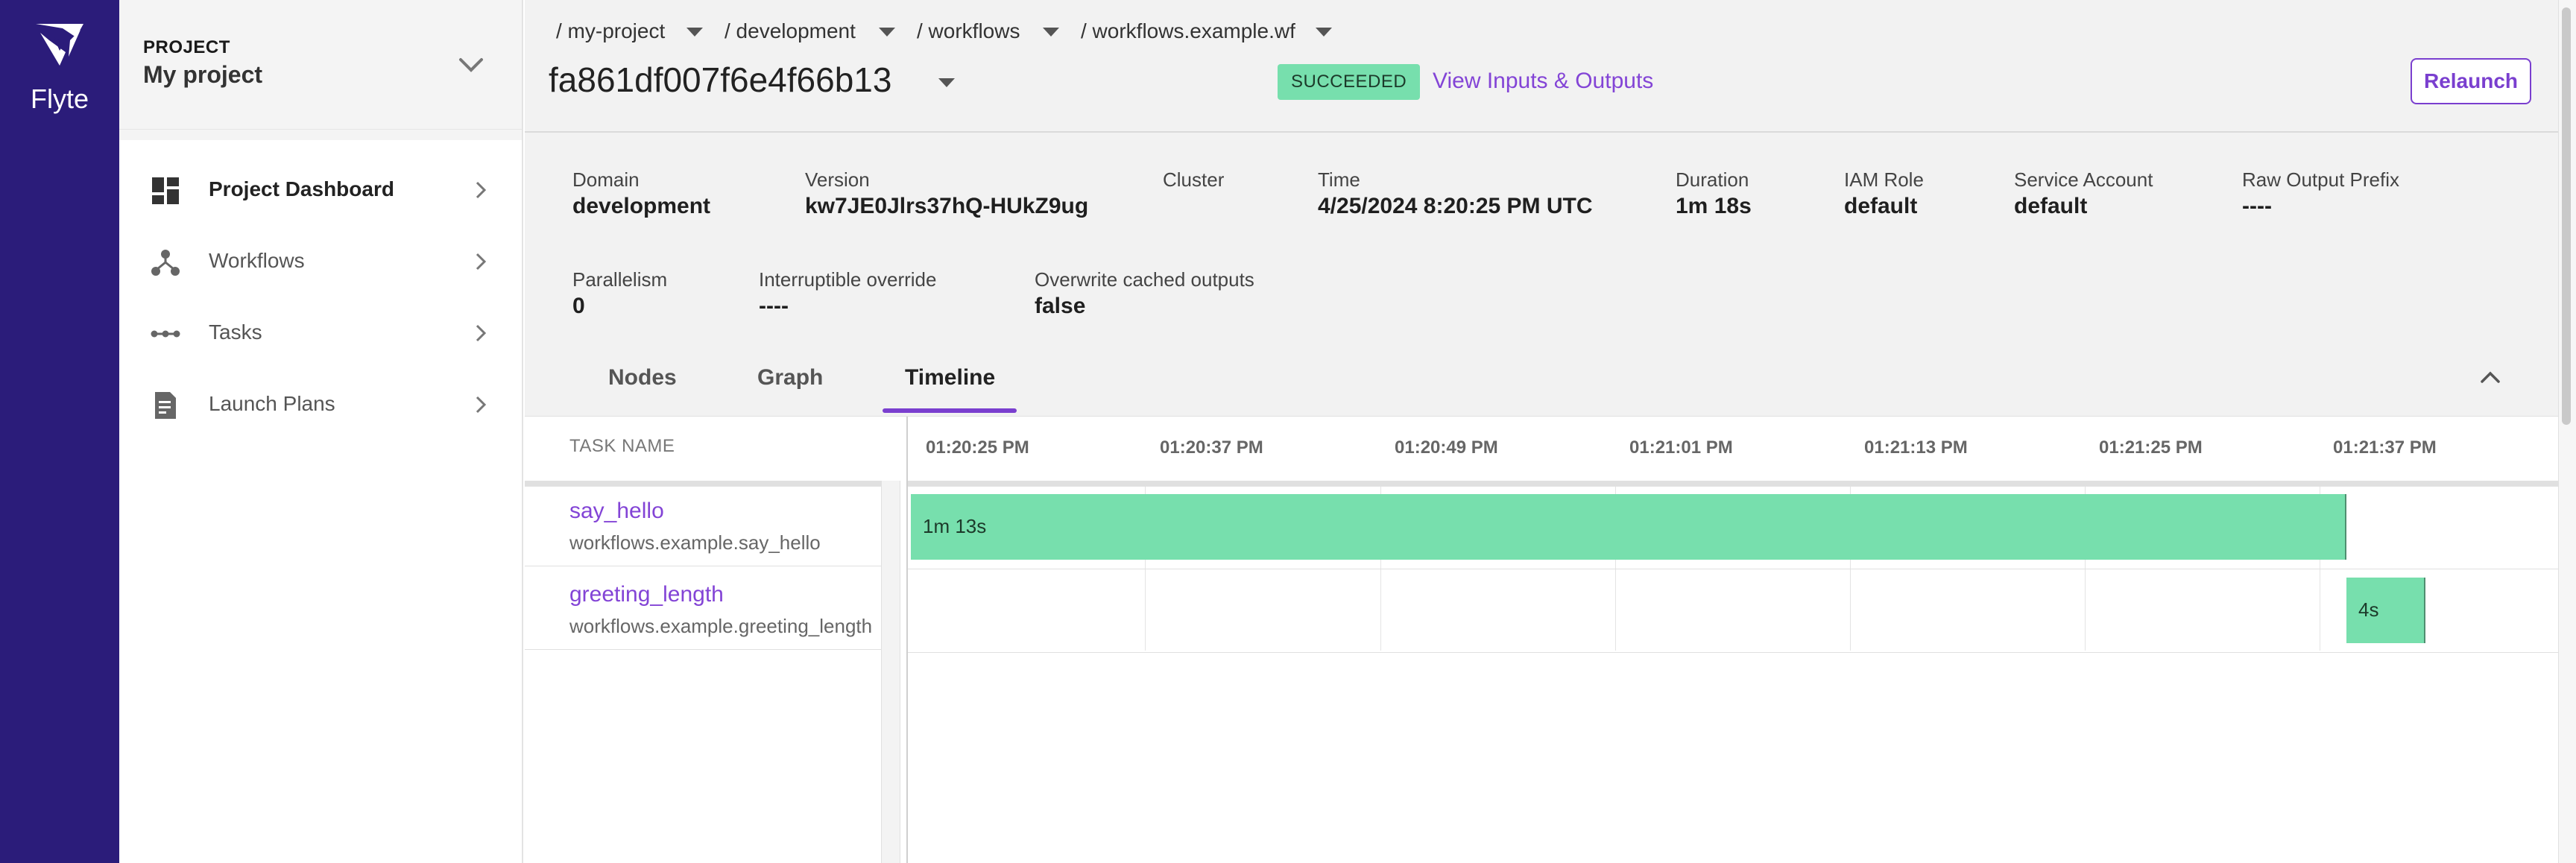  What do you see at coordinates (2368, 609) in the screenshot?
I see `task-bar-duration: 4s` at bounding box center [2368, 609].